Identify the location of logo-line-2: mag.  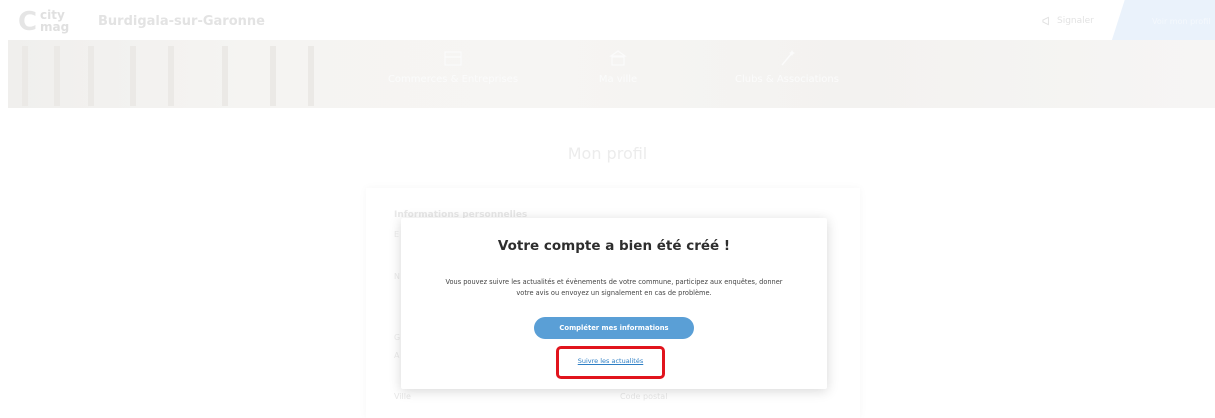
(55, 27).